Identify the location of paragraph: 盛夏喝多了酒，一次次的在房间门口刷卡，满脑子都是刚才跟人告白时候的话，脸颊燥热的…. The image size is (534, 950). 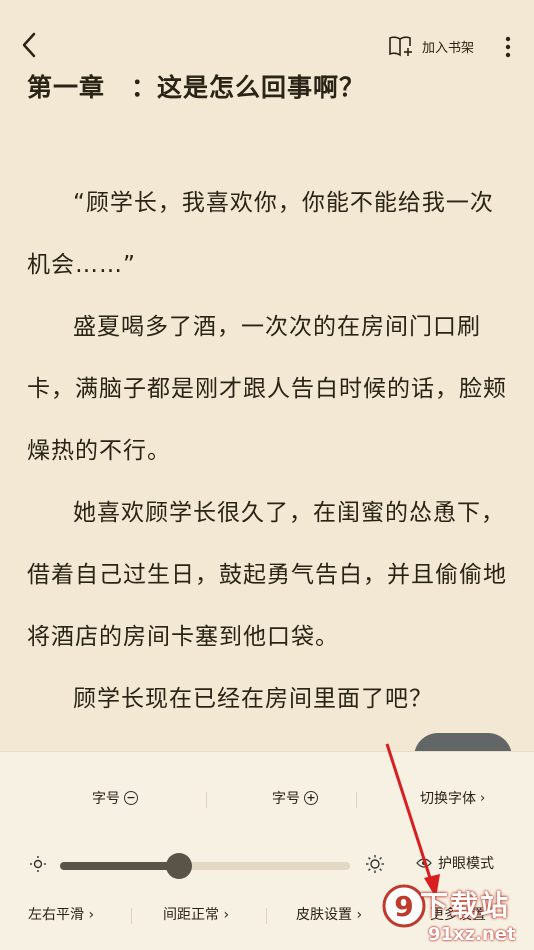
(267, 389).